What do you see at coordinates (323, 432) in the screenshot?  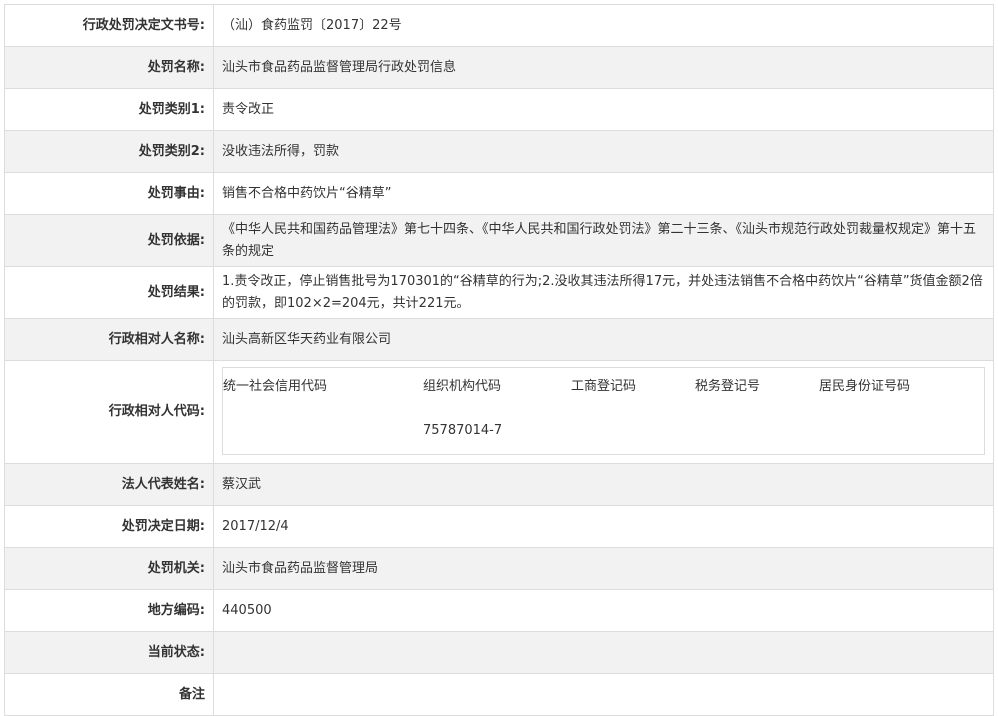 I see `code-value-credit` at bounding box center [323, 432].